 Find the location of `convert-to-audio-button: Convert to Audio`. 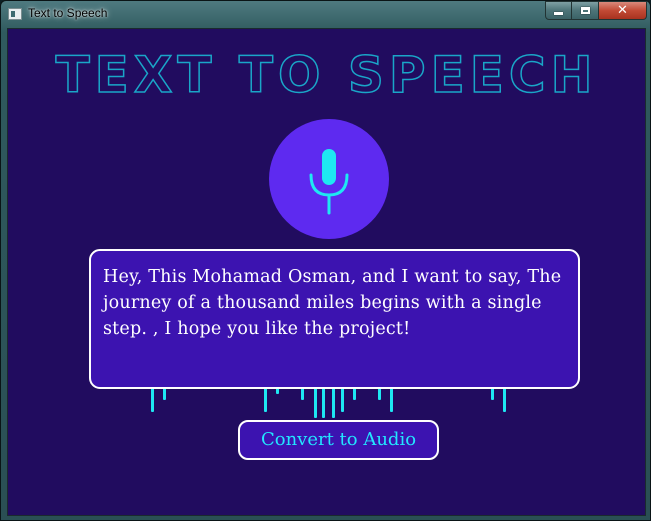

convert-to-audio-button: Convert to Audio is located at coordinates (338, 440).